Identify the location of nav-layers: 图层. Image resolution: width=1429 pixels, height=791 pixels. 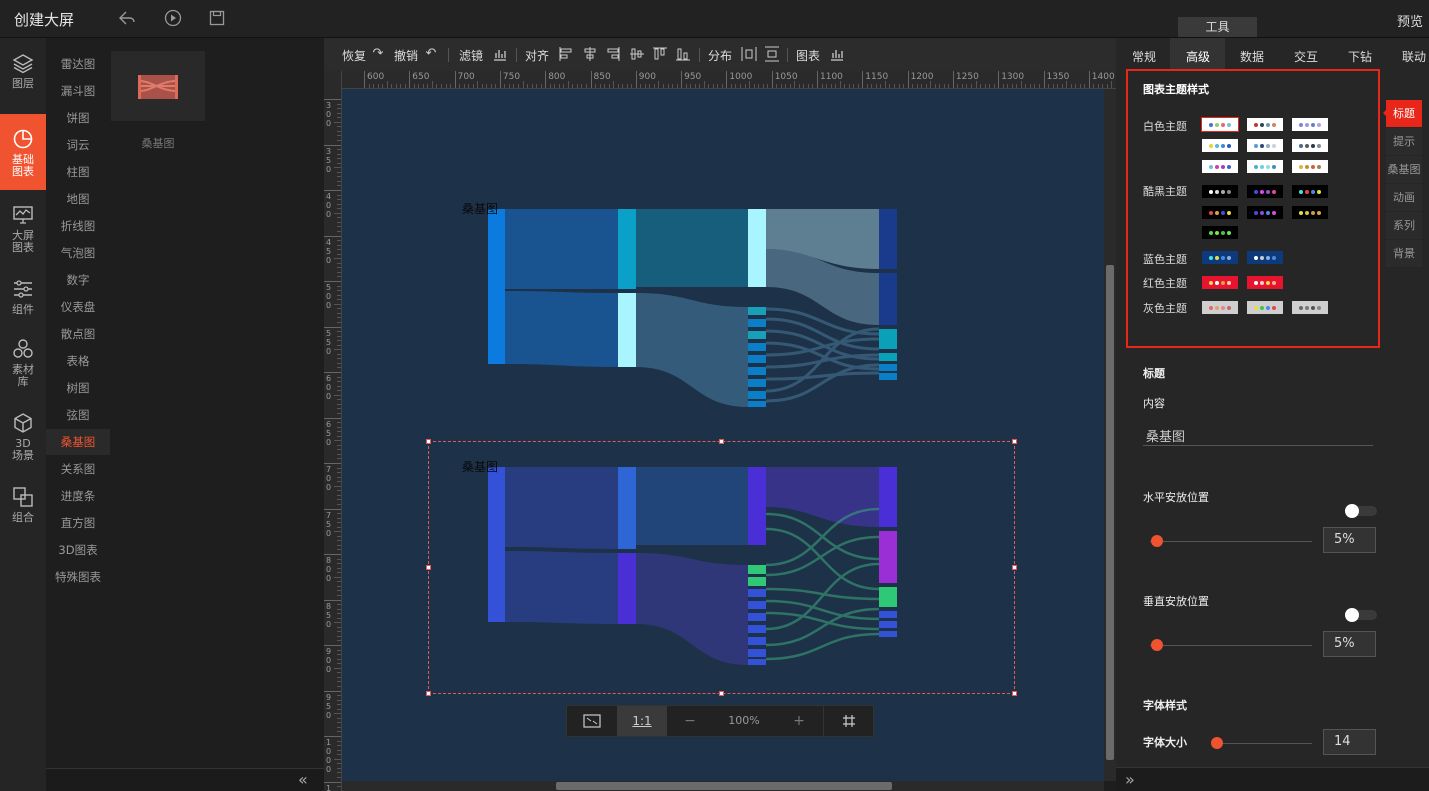
(23, 78).